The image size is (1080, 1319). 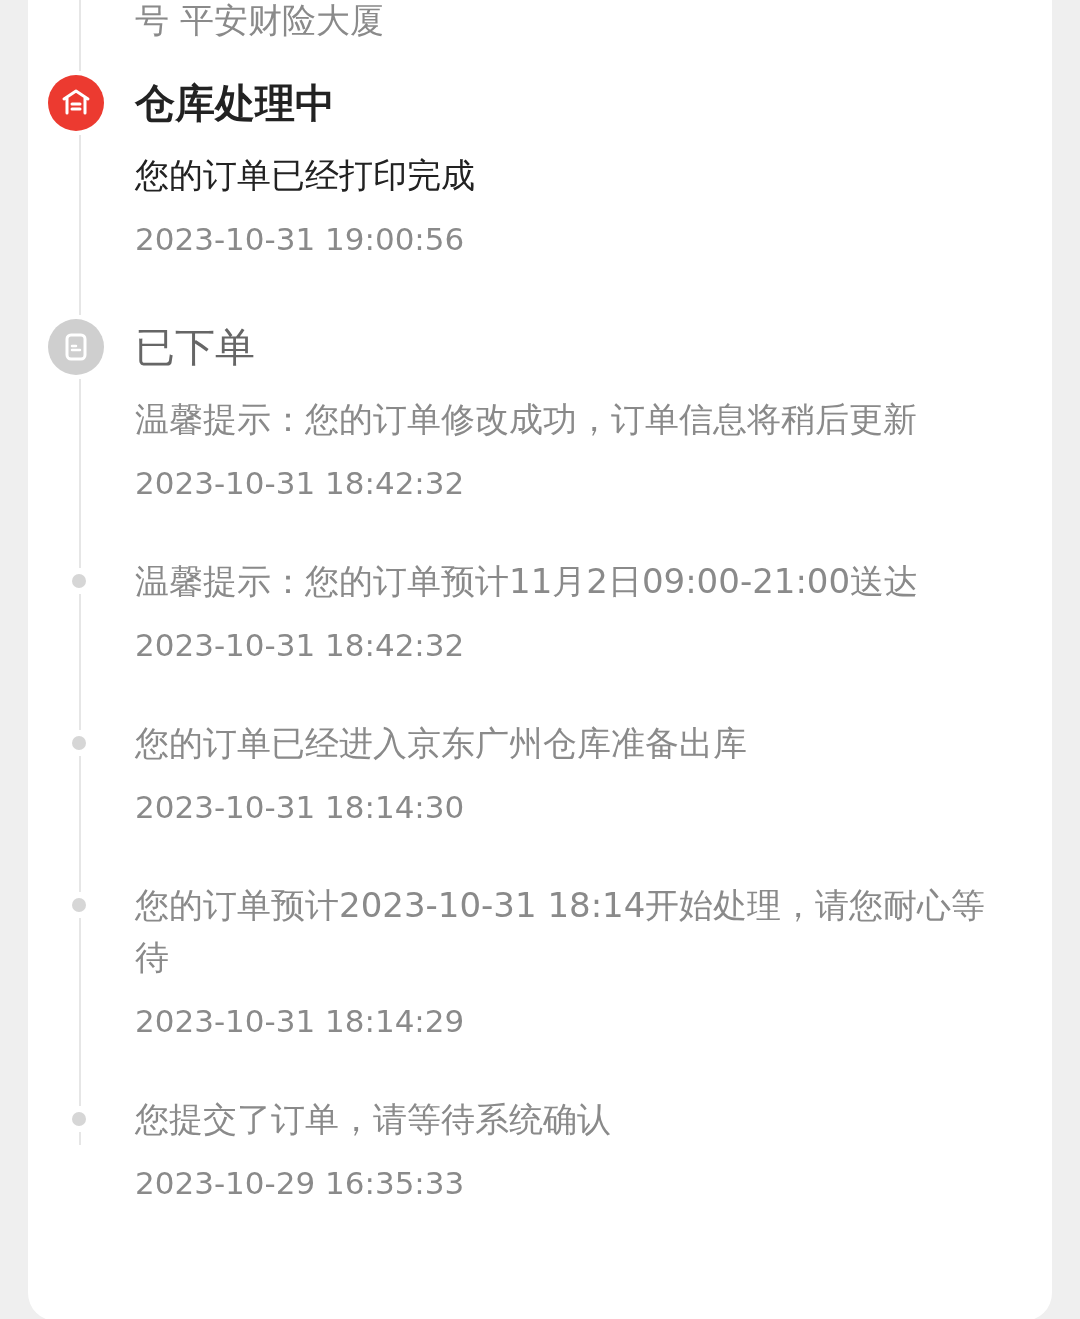 What do you see at coordinates (300, 1183) in the screenshot?
I see `event-time: 2023-10-29 16:35:33` at bounding box center [300, 1183].